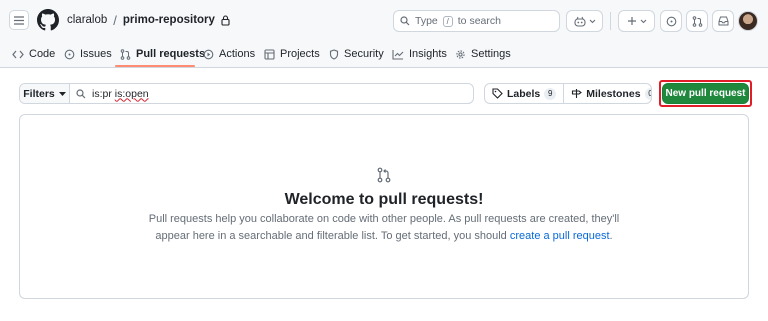 Image resolution: width=768 pixels, height=321 pixels. I want to click on tab-actions-label: Actions, so click(237, 54).